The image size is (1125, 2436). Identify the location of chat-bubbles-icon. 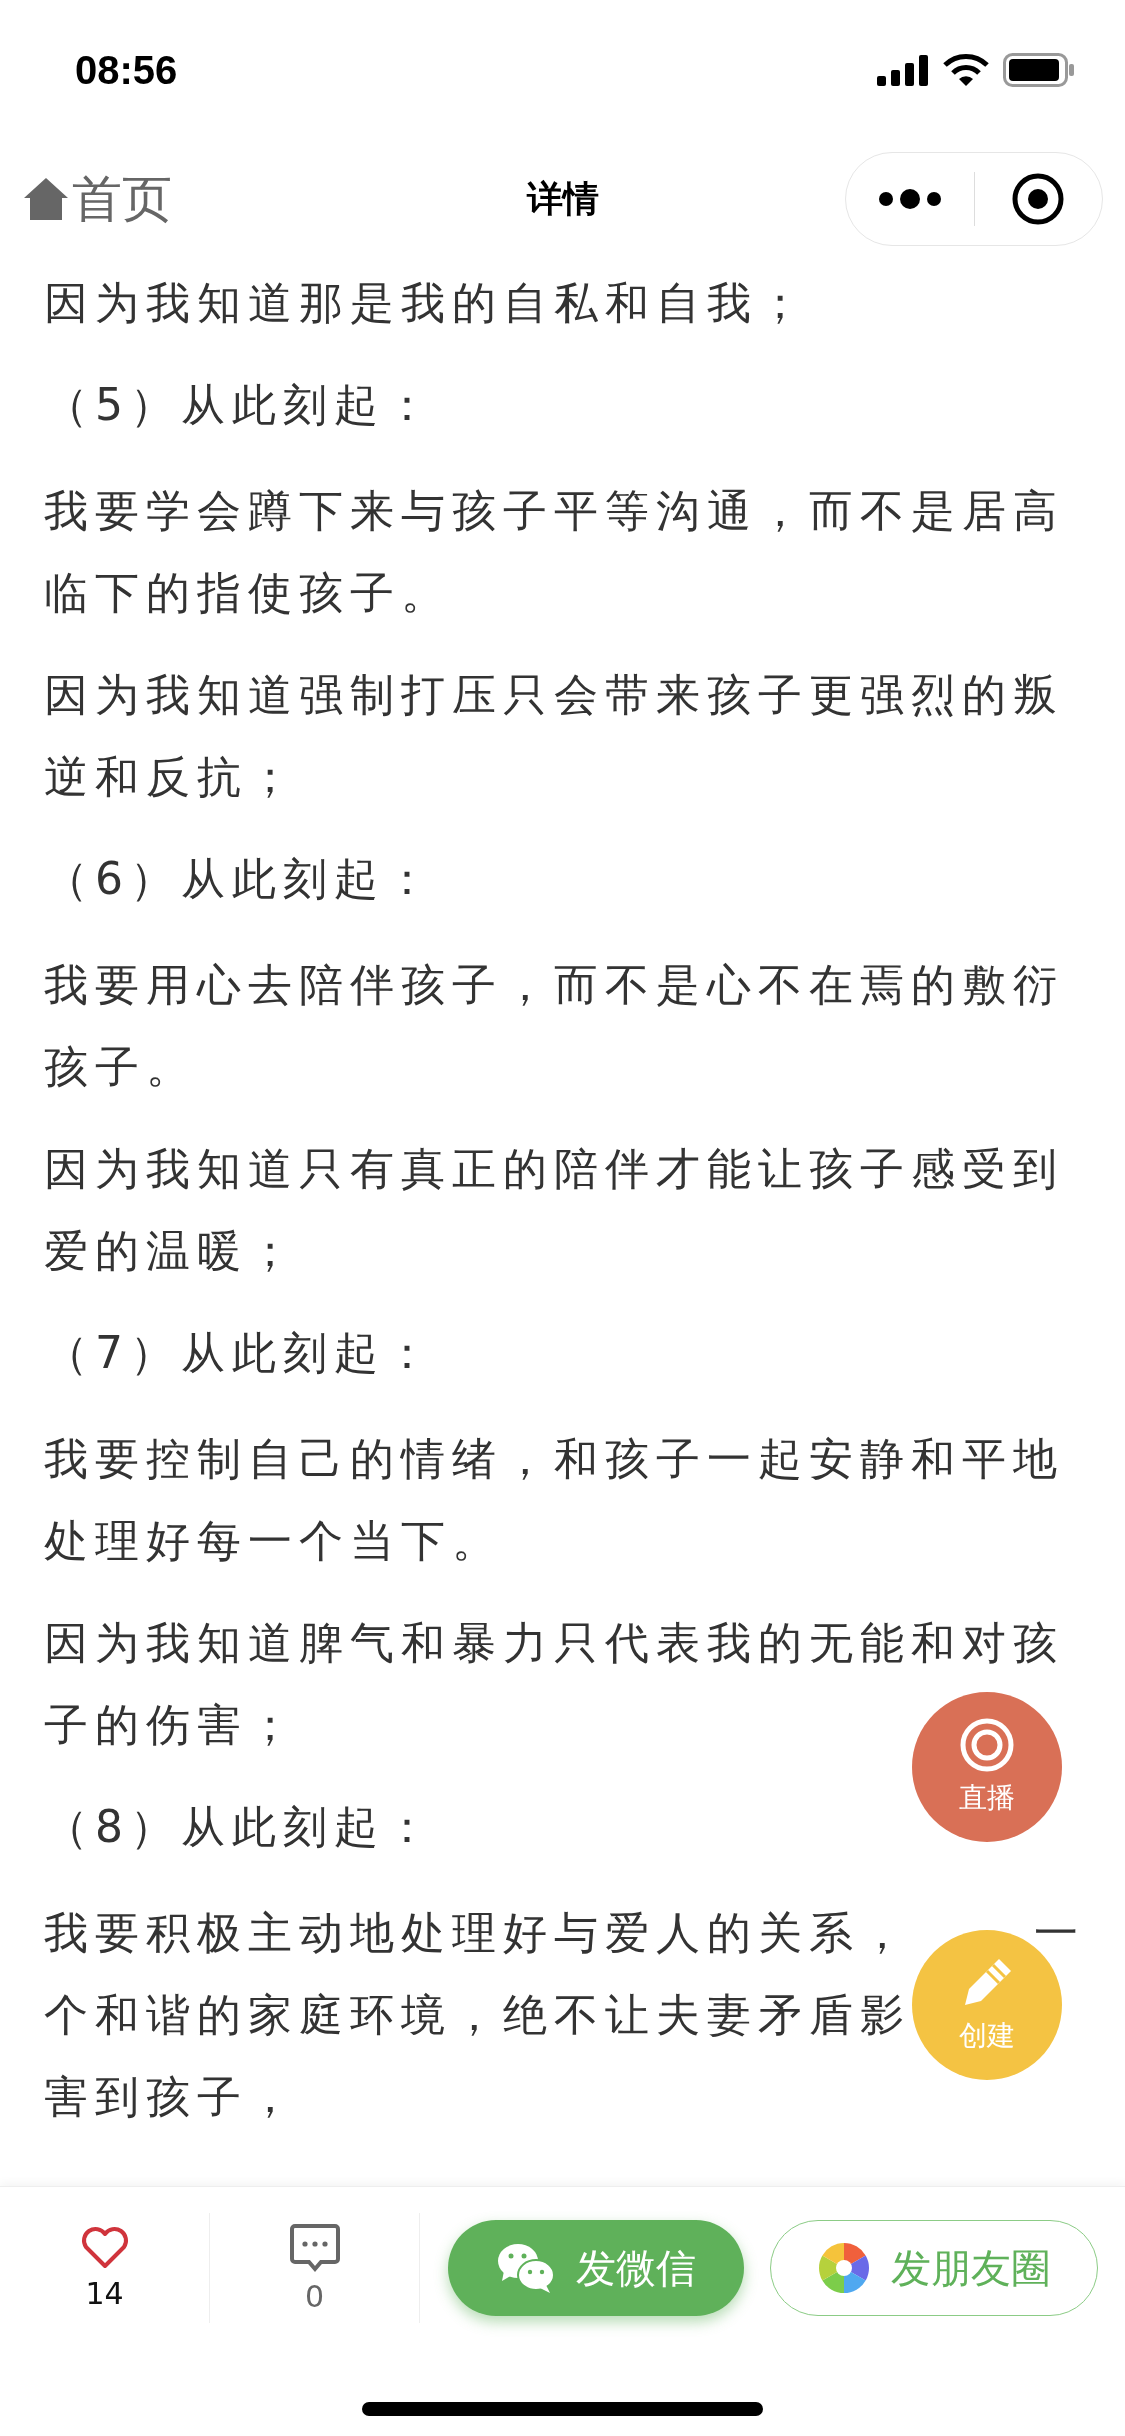
(526, 2268).